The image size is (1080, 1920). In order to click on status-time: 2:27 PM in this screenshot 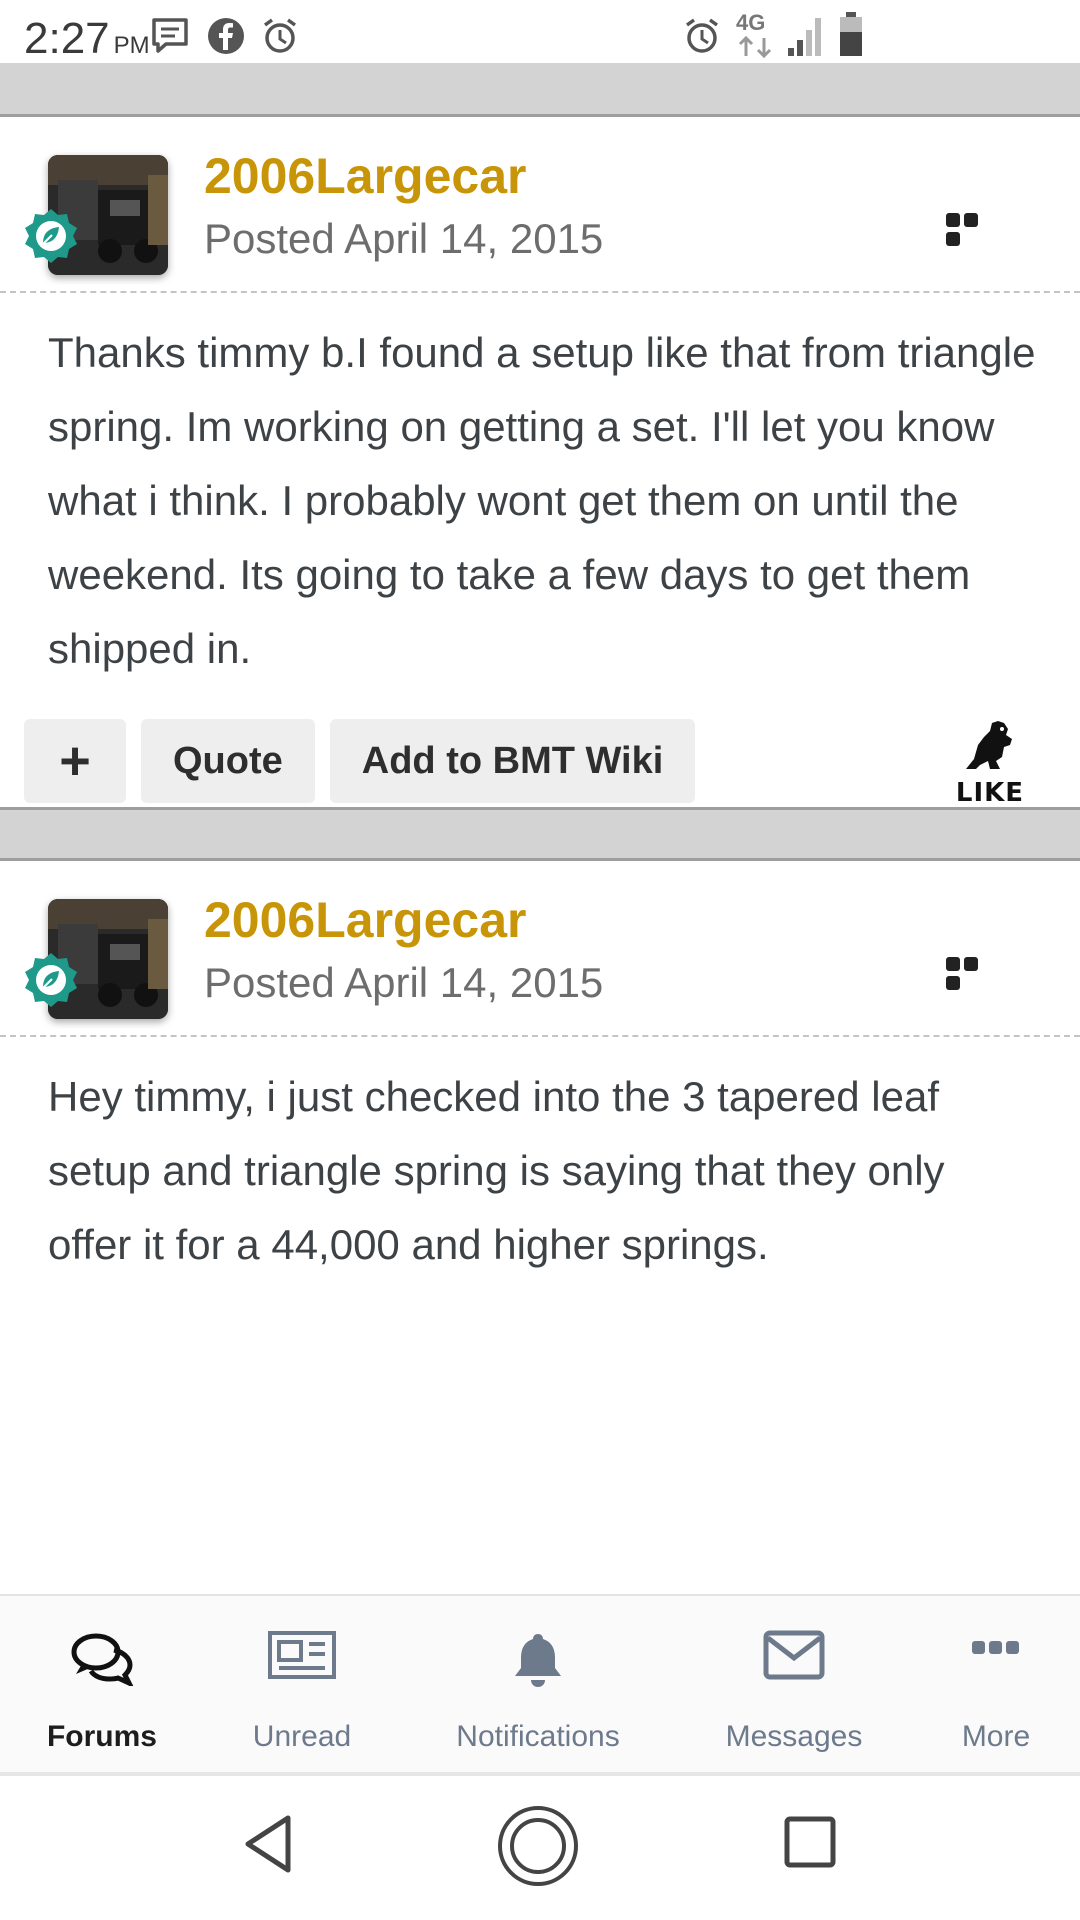, I will do `click(87, 39)`.